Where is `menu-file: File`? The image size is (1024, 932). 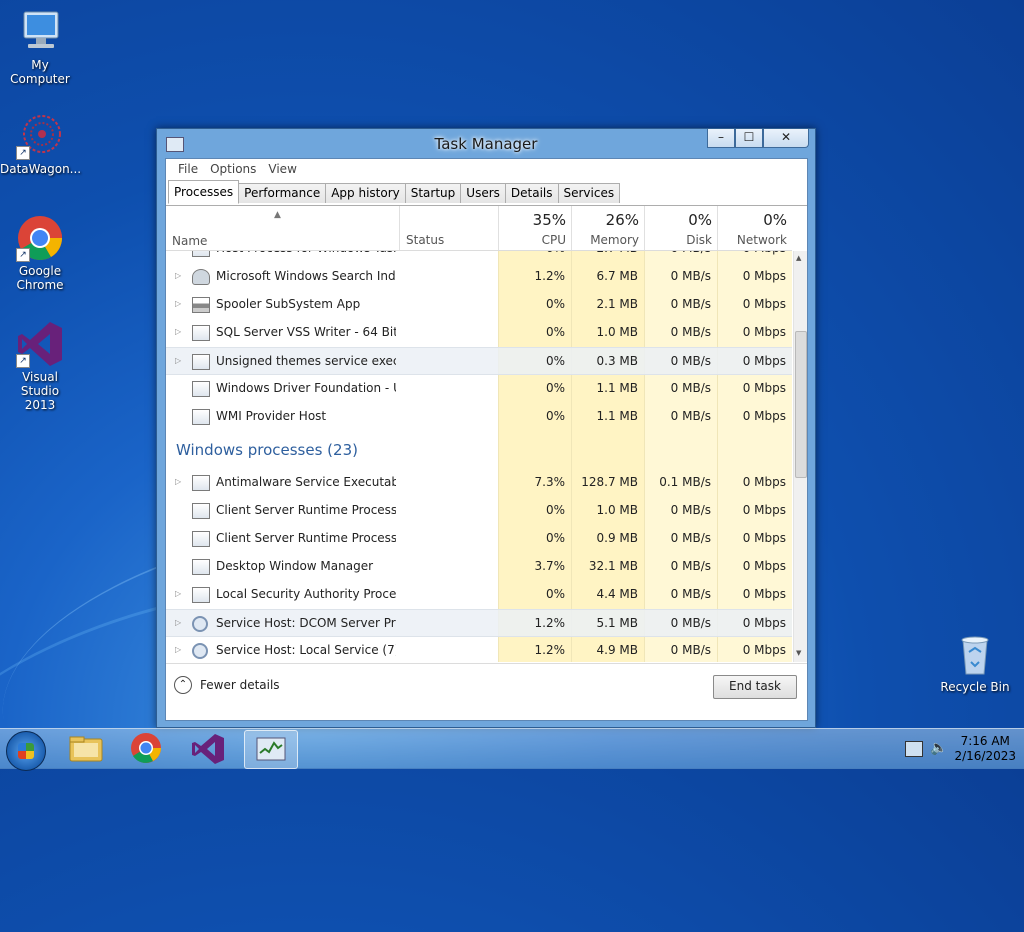
menu-file: File is located at coordinates (188, 169).